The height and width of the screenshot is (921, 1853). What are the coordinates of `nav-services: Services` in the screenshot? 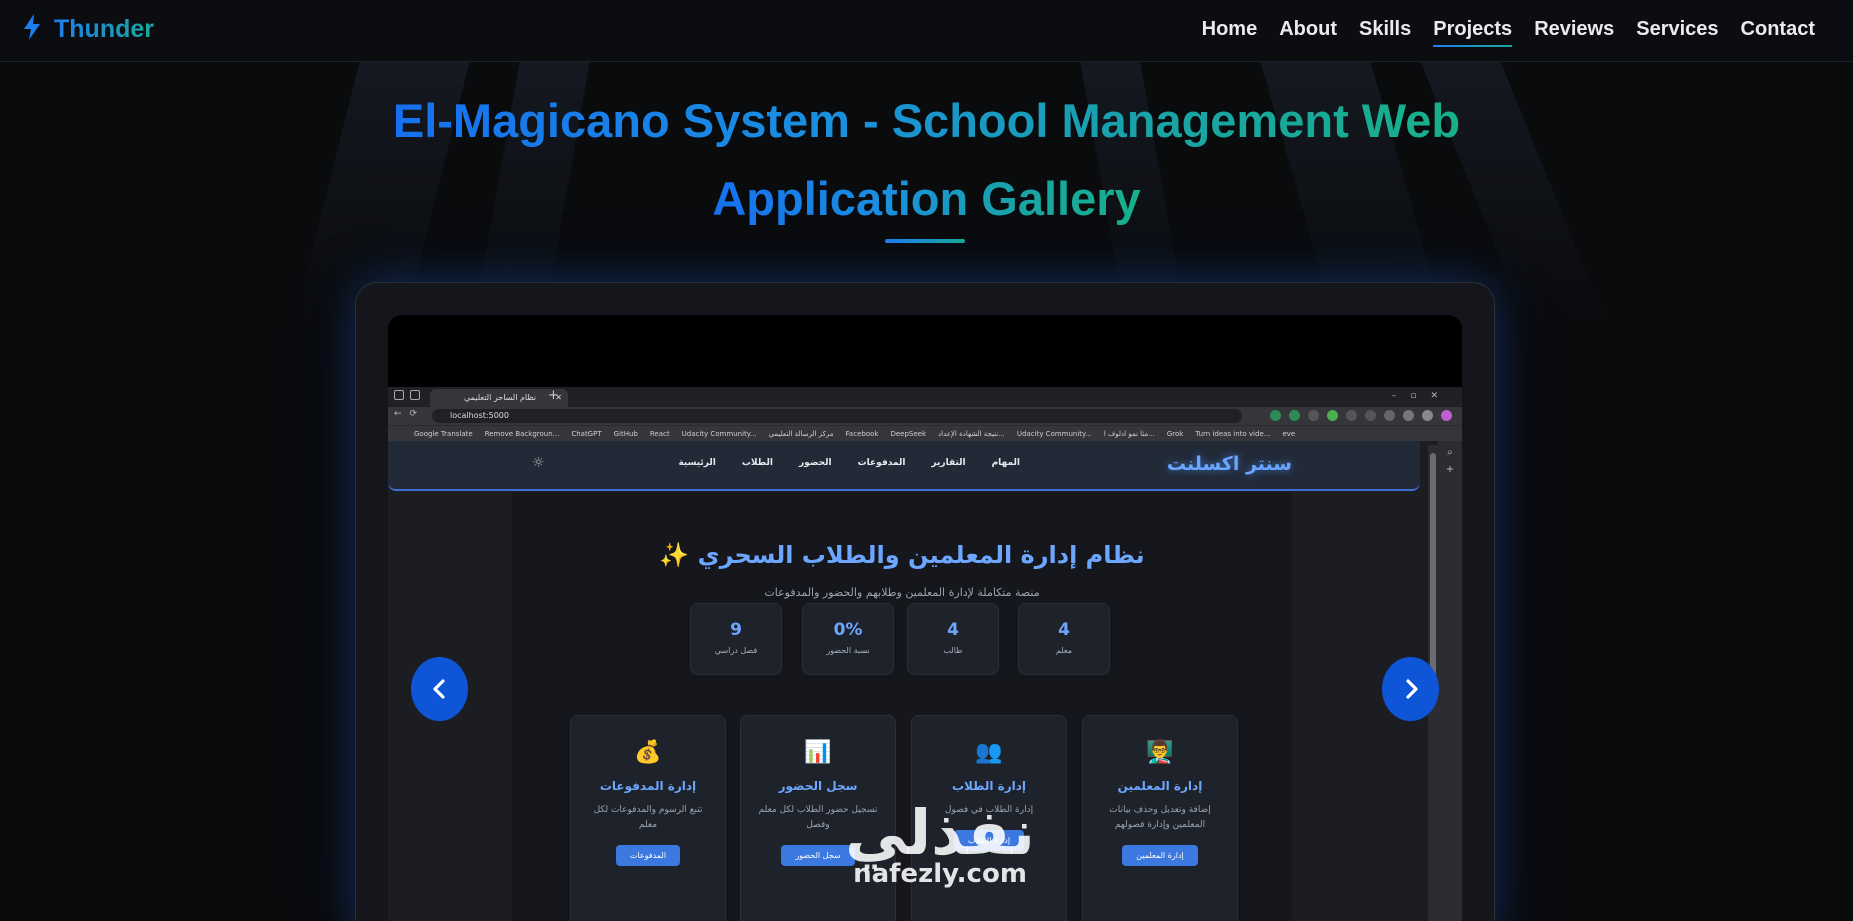 It's located at (1677, 31).